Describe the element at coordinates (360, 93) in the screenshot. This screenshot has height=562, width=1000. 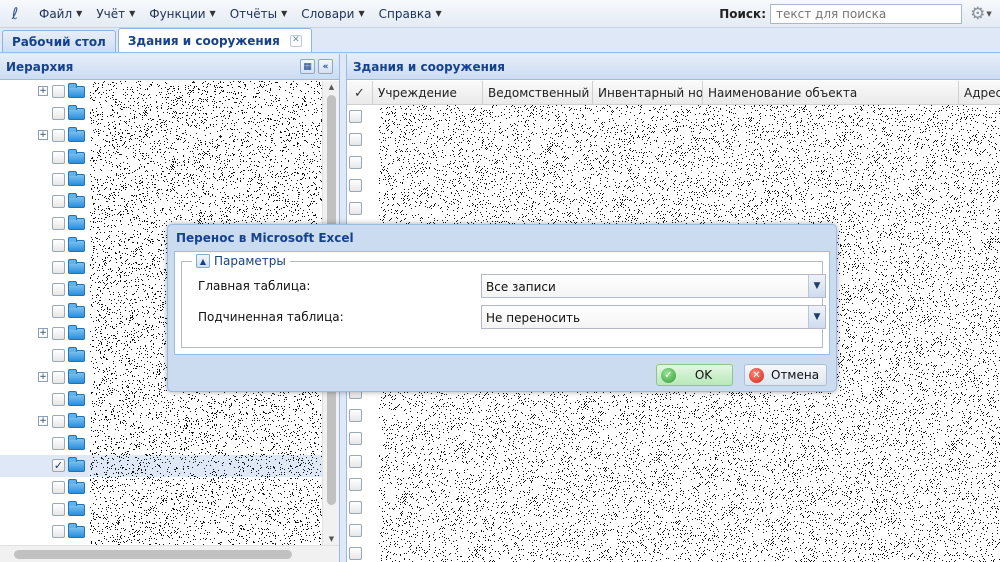
I see `select-all-checkbox: ✓` at that location.